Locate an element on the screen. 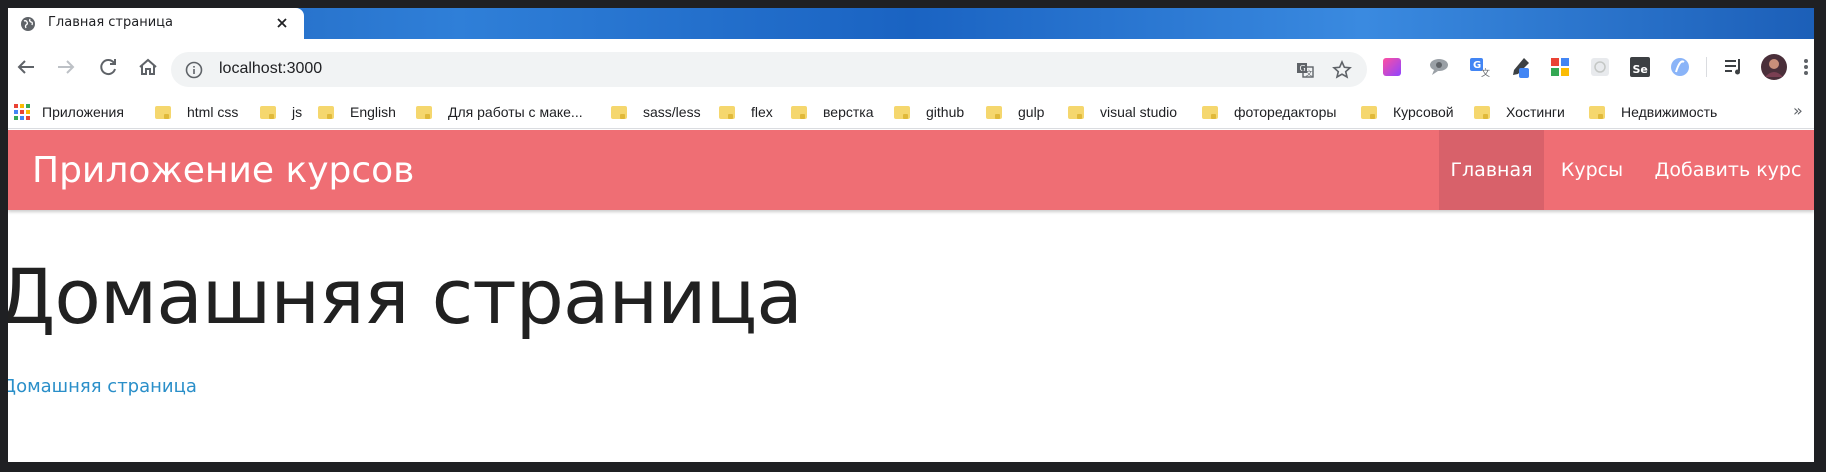 This screenshot has width=1826, height=472. bookmark-label: gulp is located at coordinates (1031, 112).